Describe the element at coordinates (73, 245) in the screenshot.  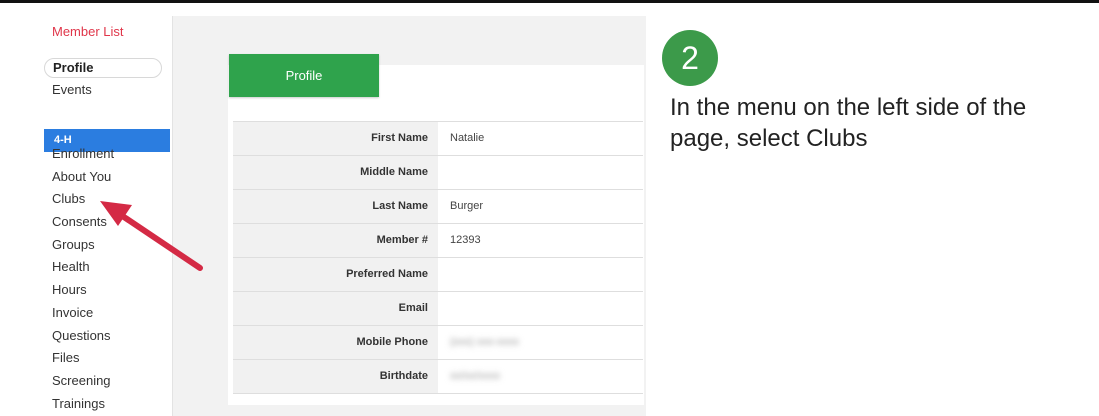
I see `sidebar-item-groups: Groups` at that location.